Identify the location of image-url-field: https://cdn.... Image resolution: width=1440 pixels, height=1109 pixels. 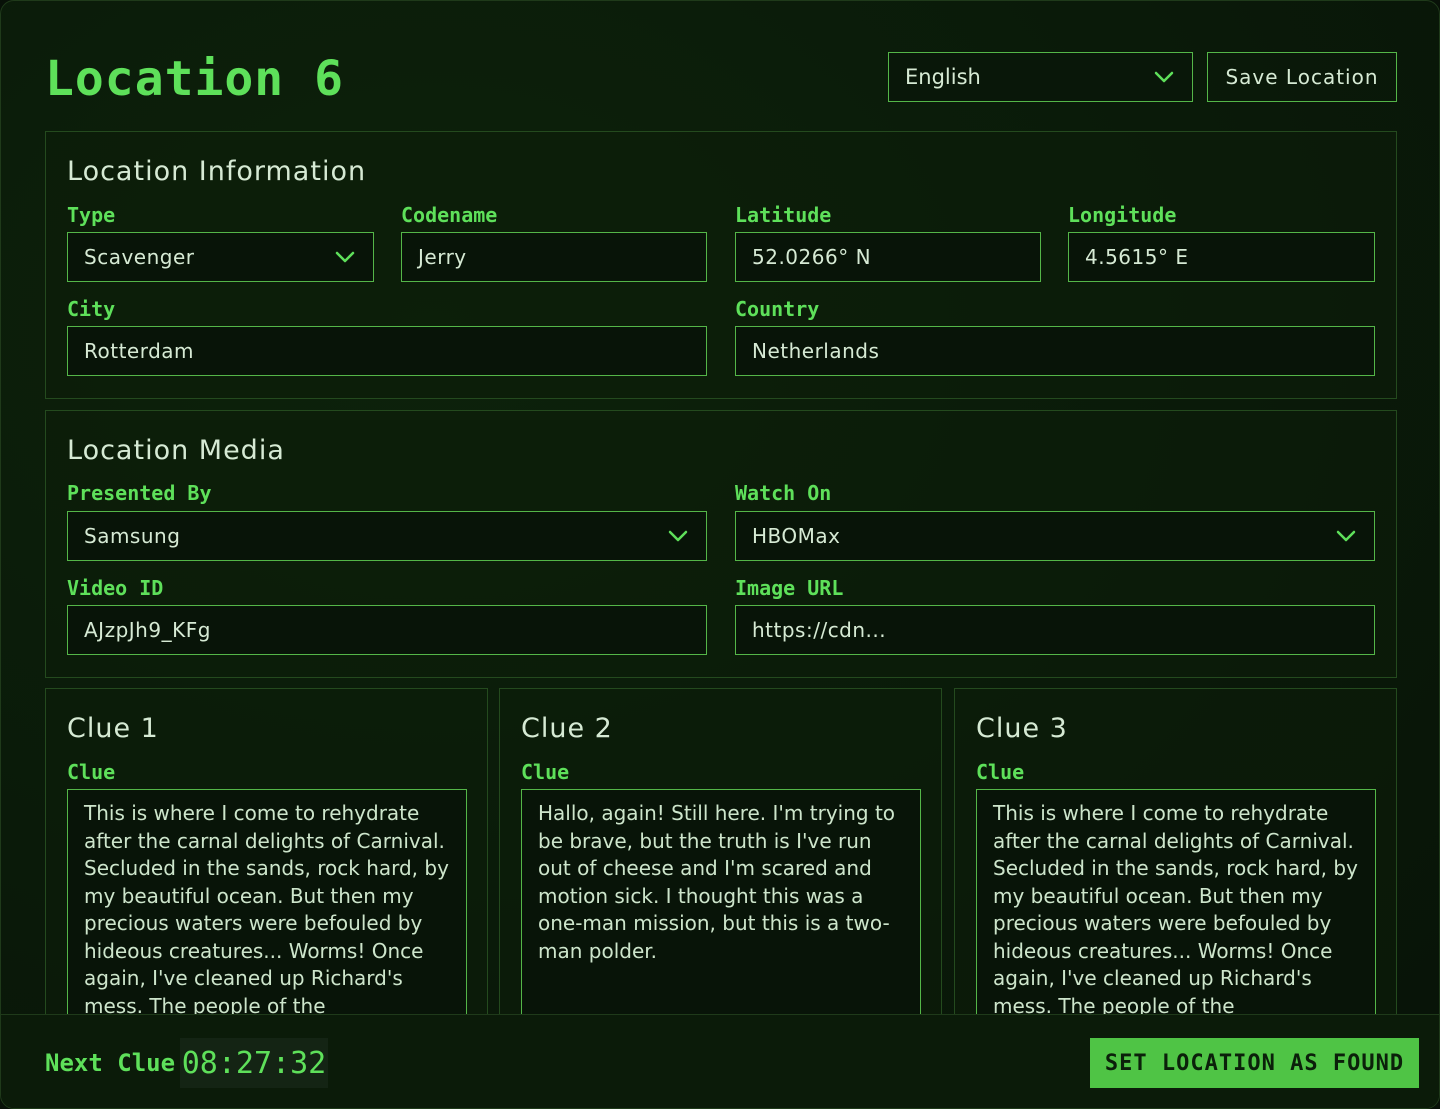
(1055, 630).